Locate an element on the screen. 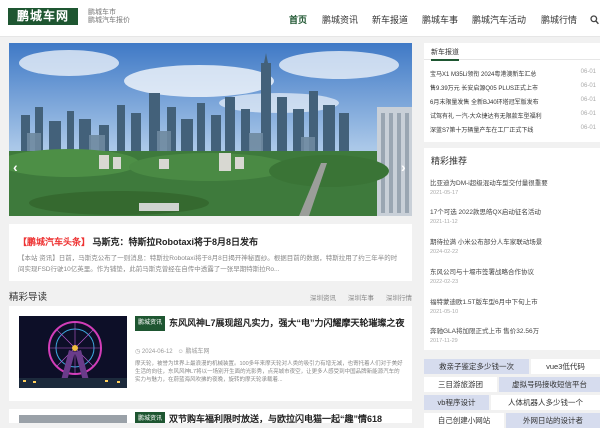  nav-new-car-reports: 新车报道 is located at coordinates (390, 19).